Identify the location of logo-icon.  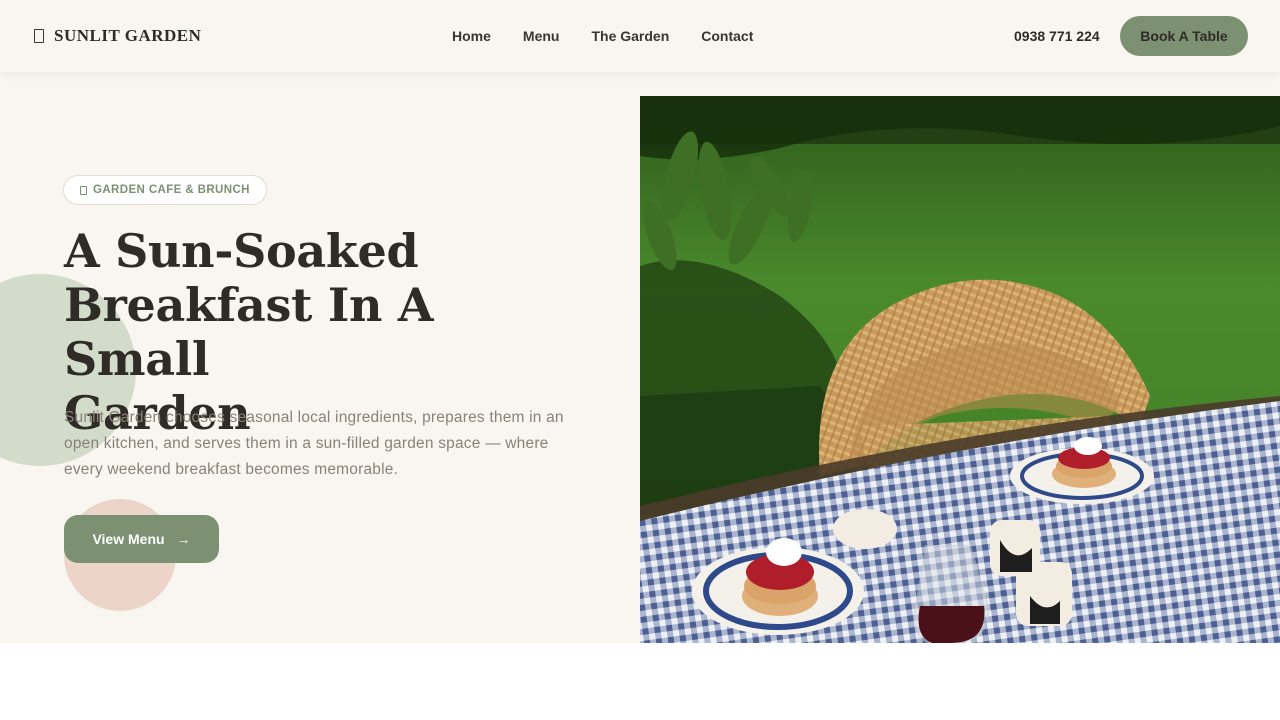
(39, 36).